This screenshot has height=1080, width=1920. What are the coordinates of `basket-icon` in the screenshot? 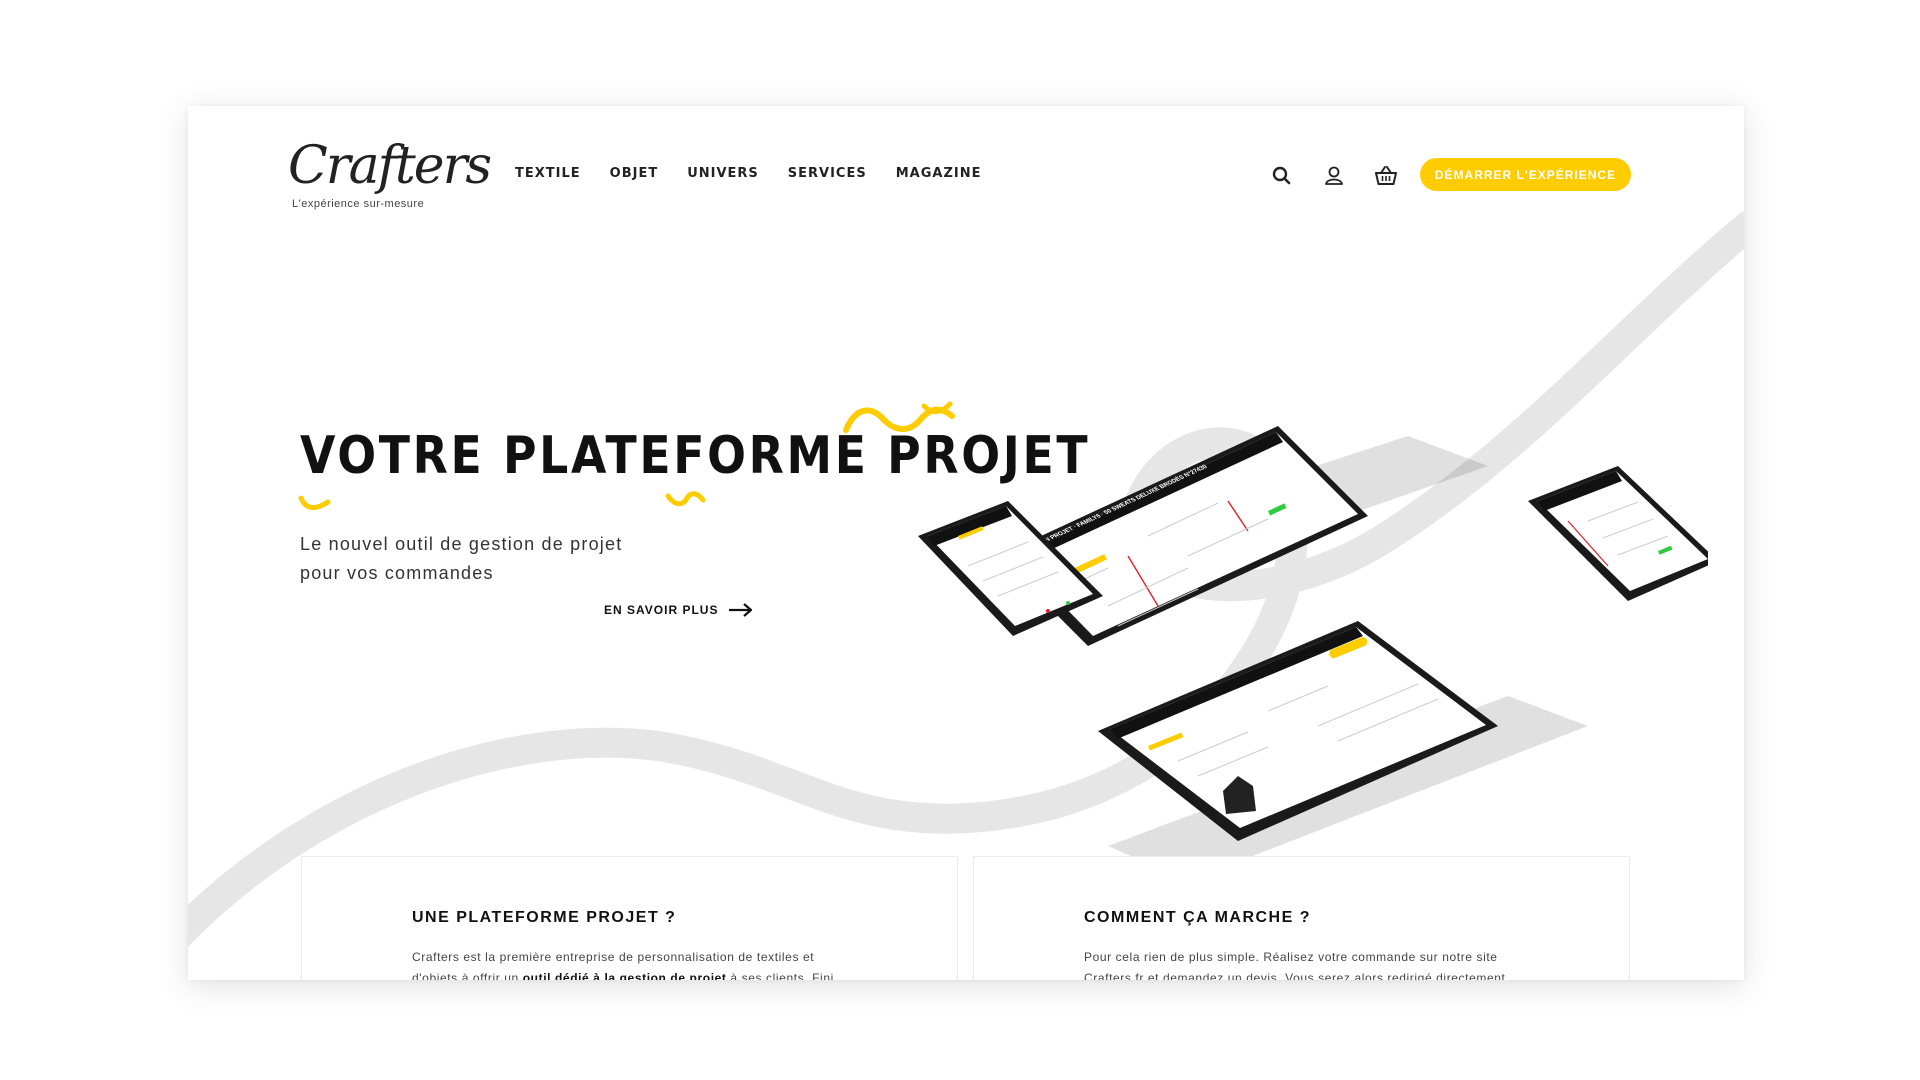 It's located at (1386, 176).